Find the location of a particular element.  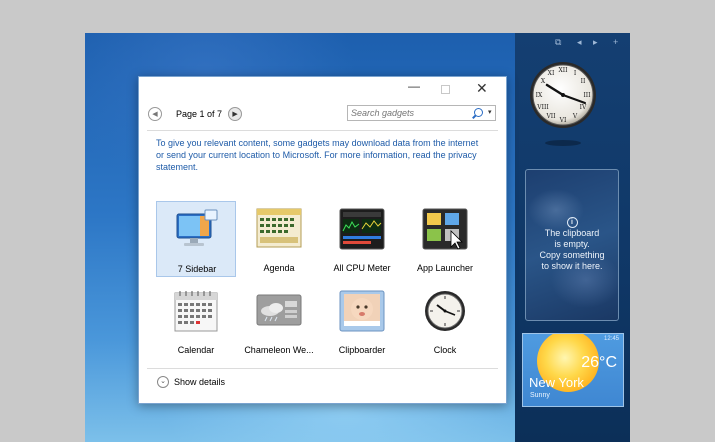

clock-gadget: XII I II III IV V VI VII VIII IX X XI is located at coordinates (563, 105).